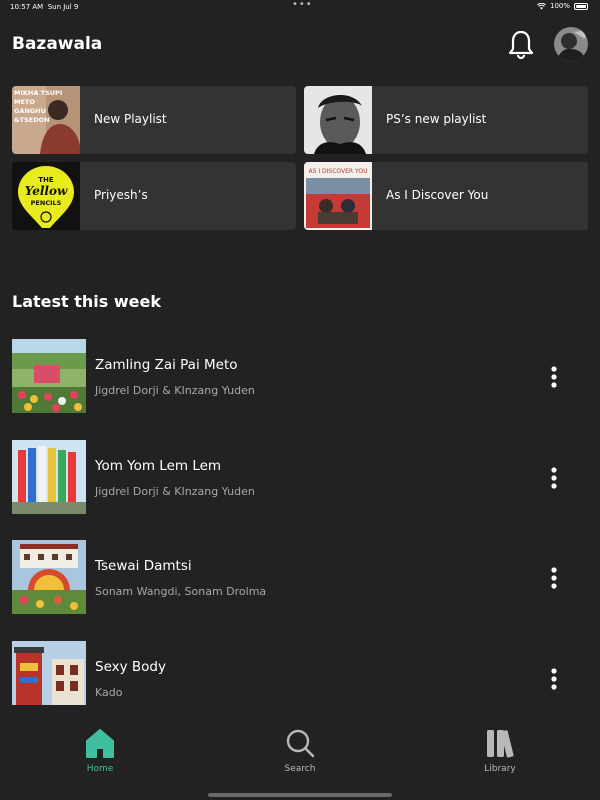 This screenshot has height=800, width=600. Describe the element at coordinates (32, 120) in the screenshot. I see `svg-text: &TSEDON` at that location.